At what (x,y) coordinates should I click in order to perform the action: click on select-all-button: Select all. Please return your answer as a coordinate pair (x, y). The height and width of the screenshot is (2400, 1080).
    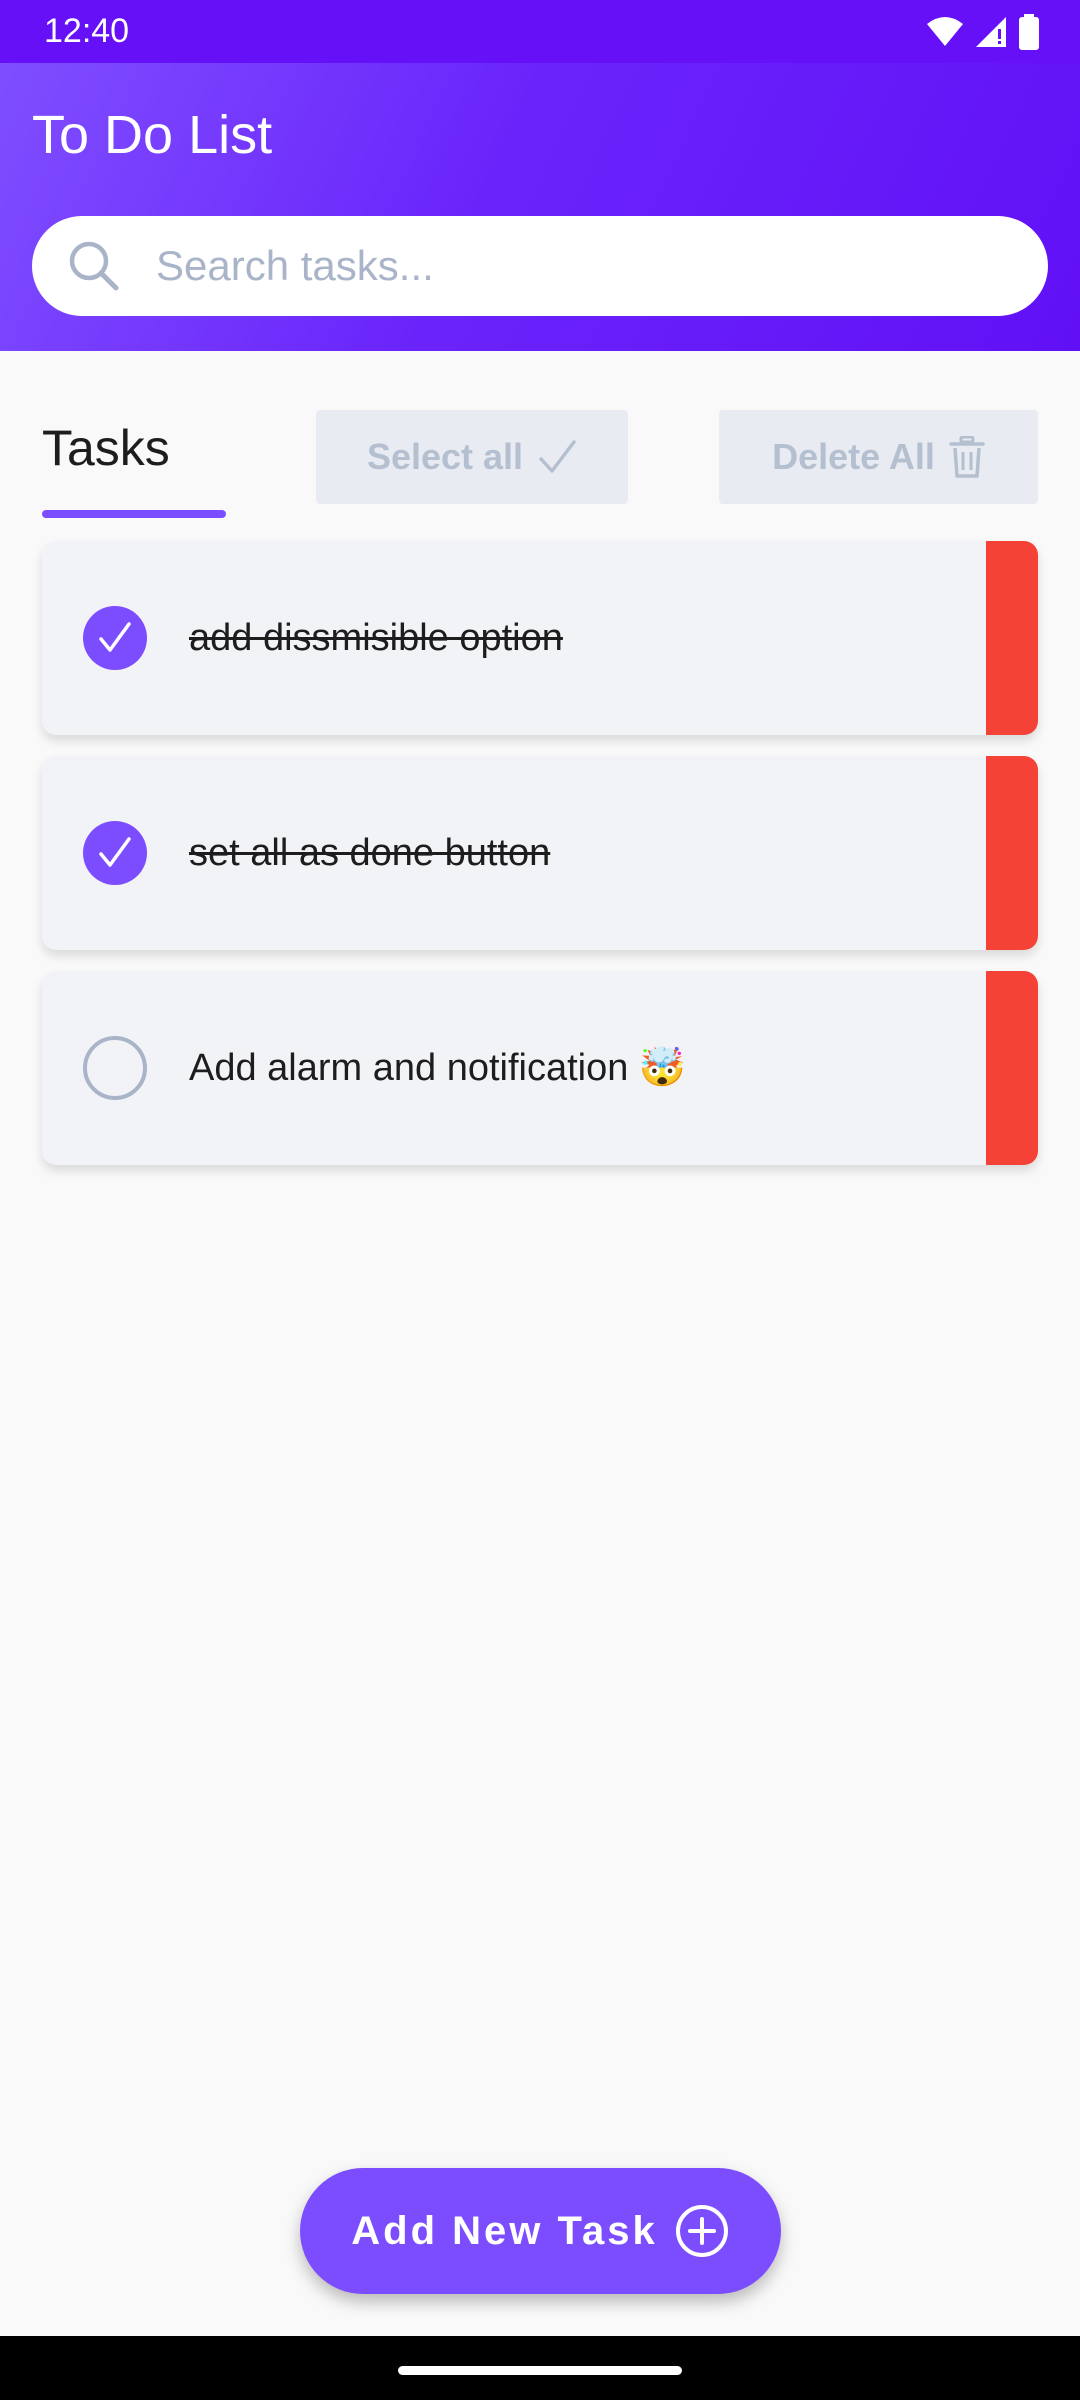
    Looking at the image, I should click on (472, 457).